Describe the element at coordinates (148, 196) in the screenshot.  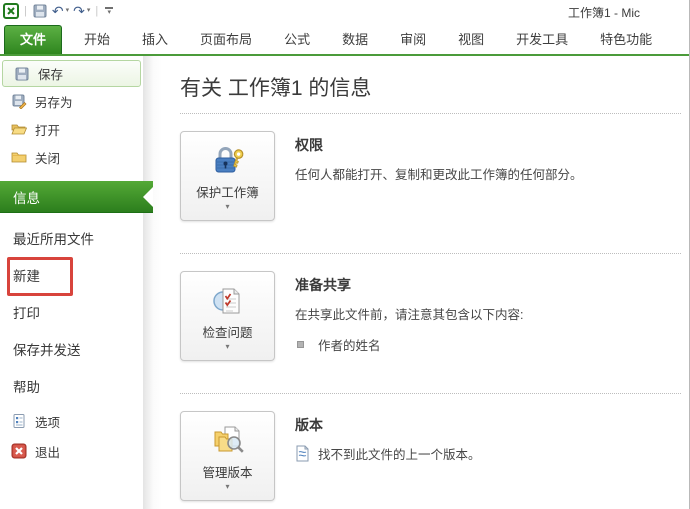
I see `selected-arrow-icon` at that location.